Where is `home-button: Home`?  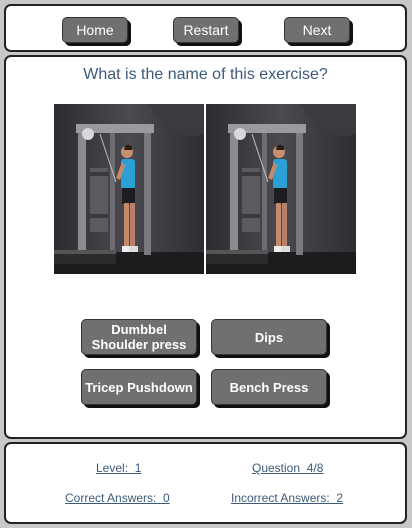
home-button: Home is located at coordinates (95, 30).